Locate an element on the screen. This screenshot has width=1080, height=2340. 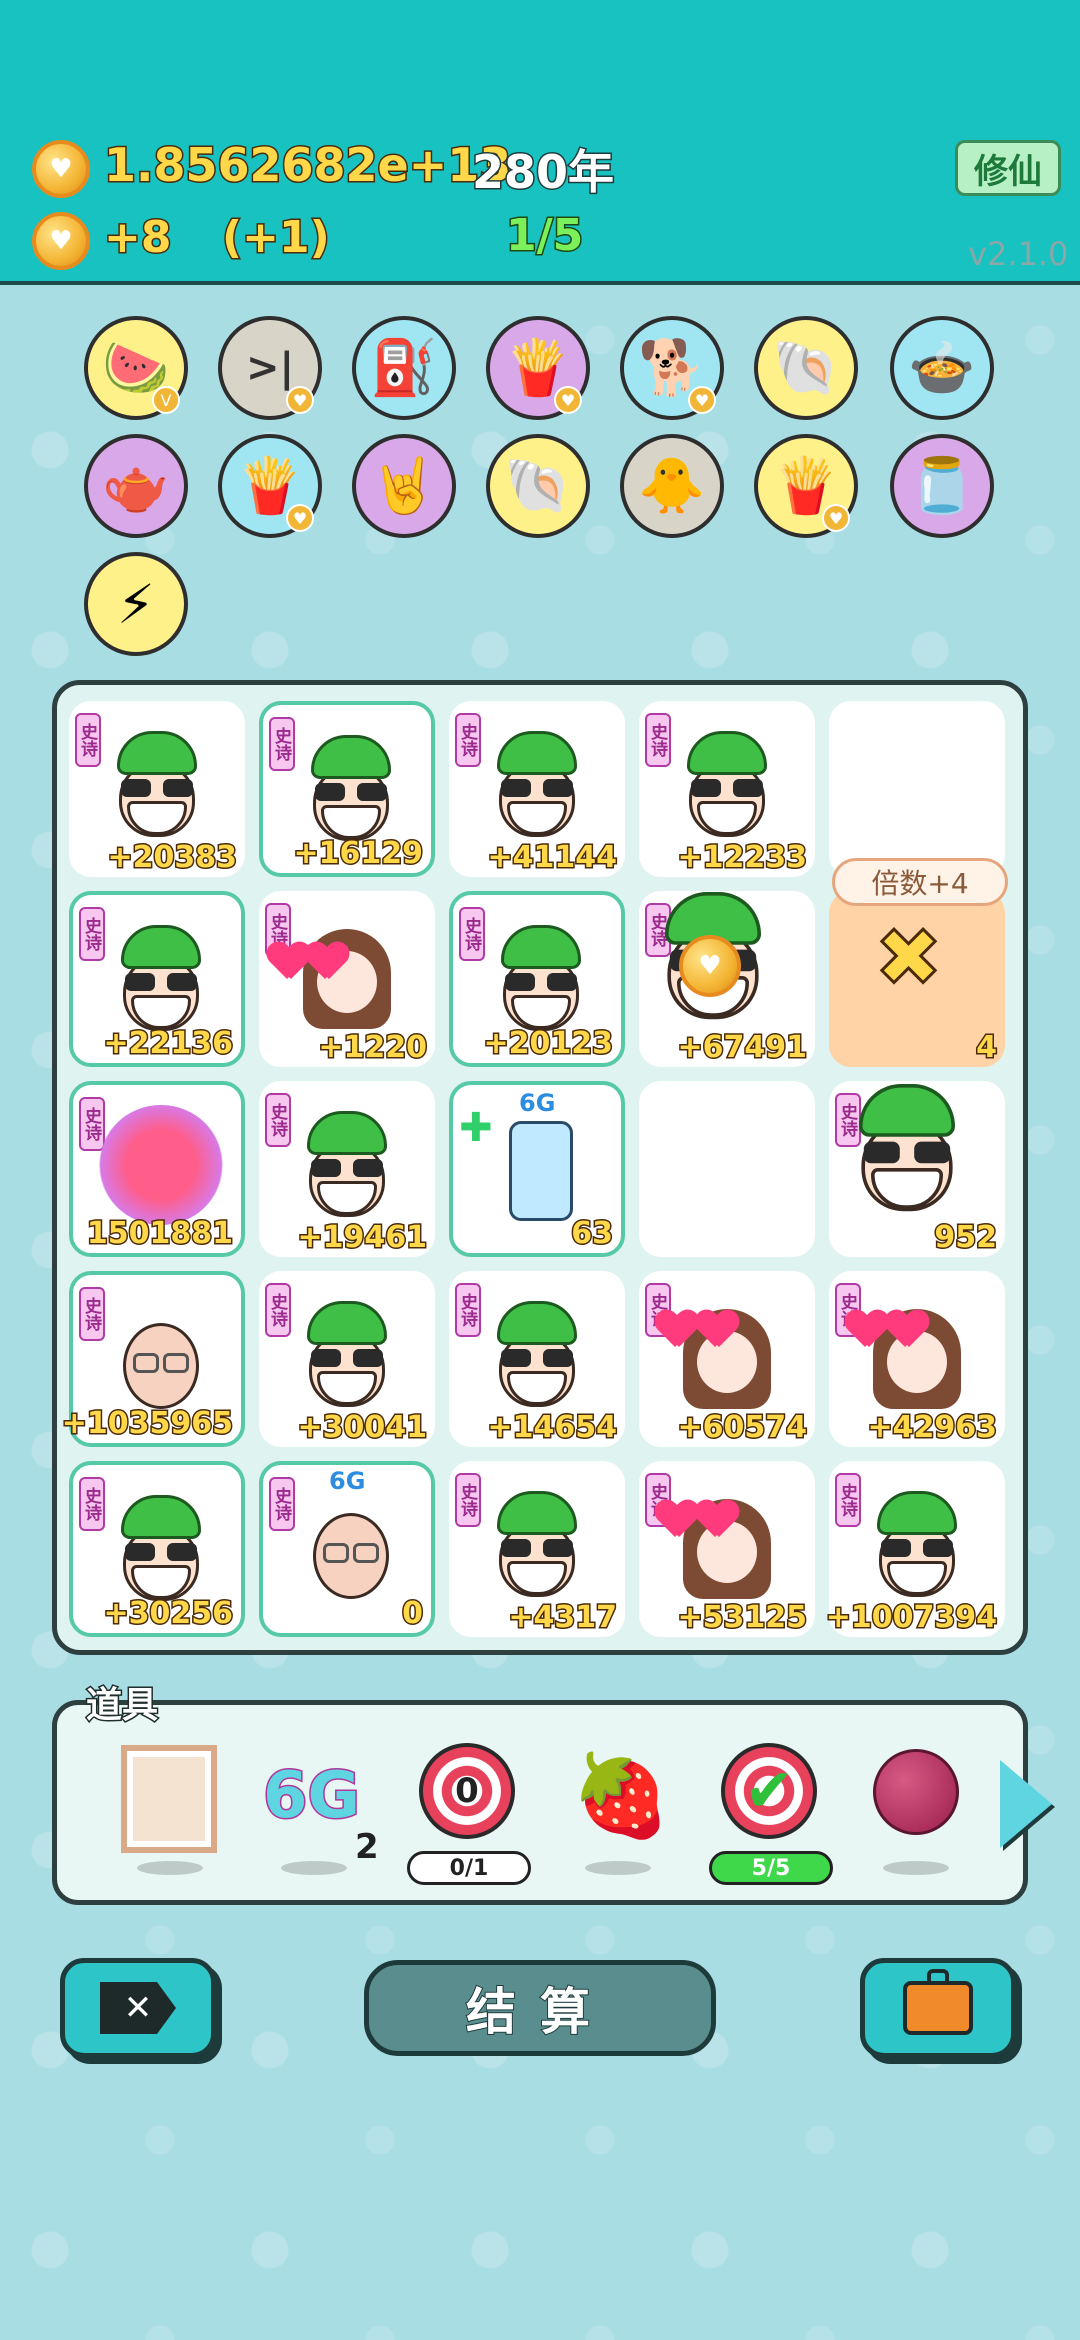
plus-effect-icon: ✚ is located at coordinates (476, 1128).